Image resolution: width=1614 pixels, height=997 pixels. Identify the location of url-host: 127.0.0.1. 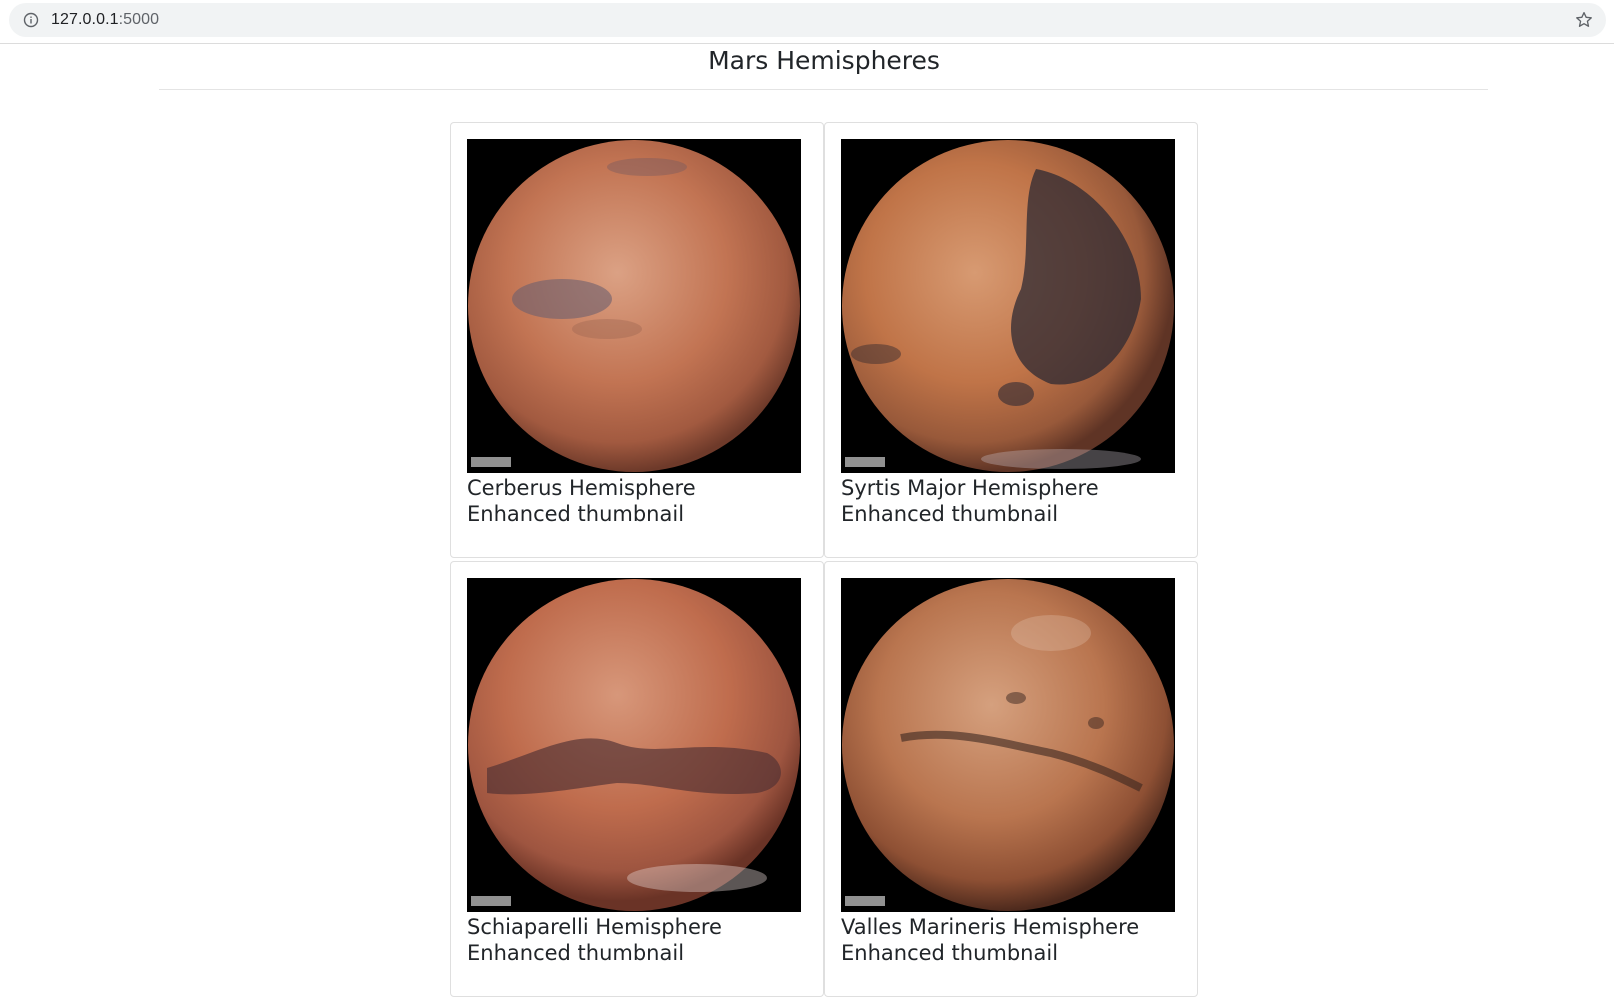
(85, 19).